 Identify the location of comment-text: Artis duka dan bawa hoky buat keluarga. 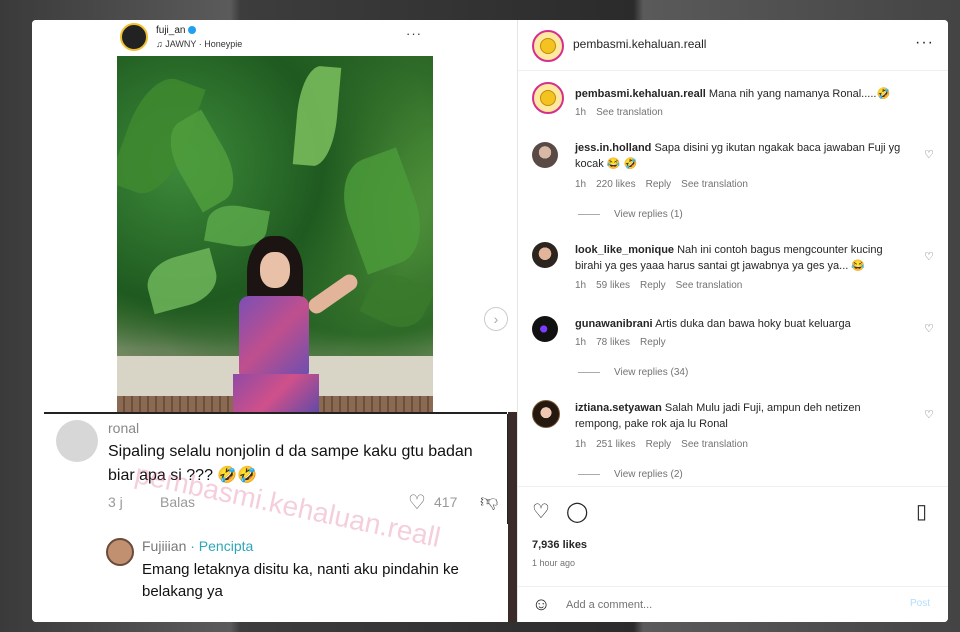
(753, 324).